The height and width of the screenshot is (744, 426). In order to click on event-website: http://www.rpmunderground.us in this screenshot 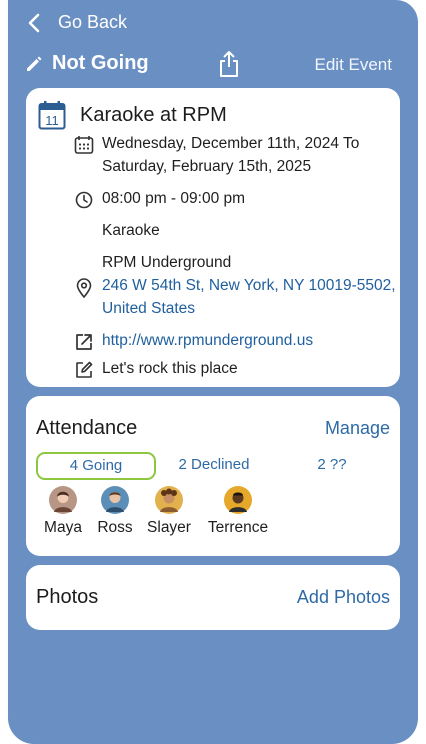, I will do `click(193, 340)`.